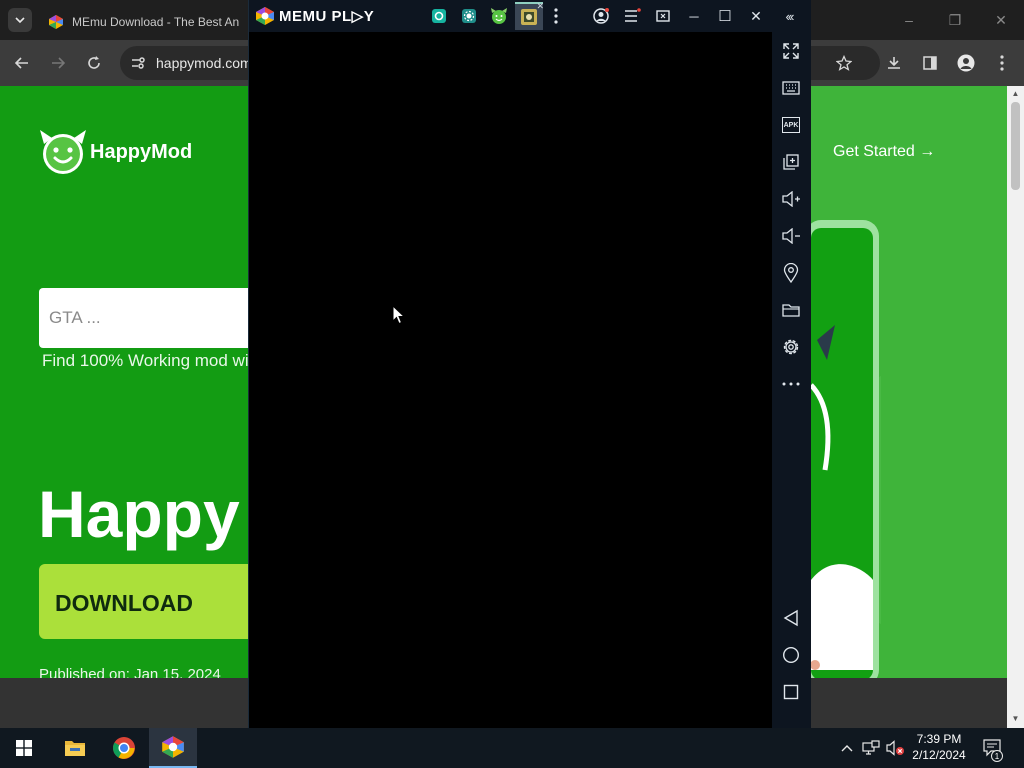  I want to click on file-explorer-icon, so click(75, 748).